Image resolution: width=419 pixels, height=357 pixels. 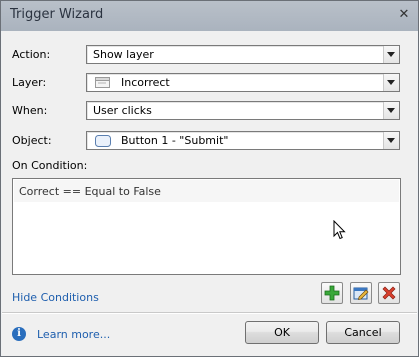 I want to click on action-dropdown-arrow, so click(x=391, y=54).